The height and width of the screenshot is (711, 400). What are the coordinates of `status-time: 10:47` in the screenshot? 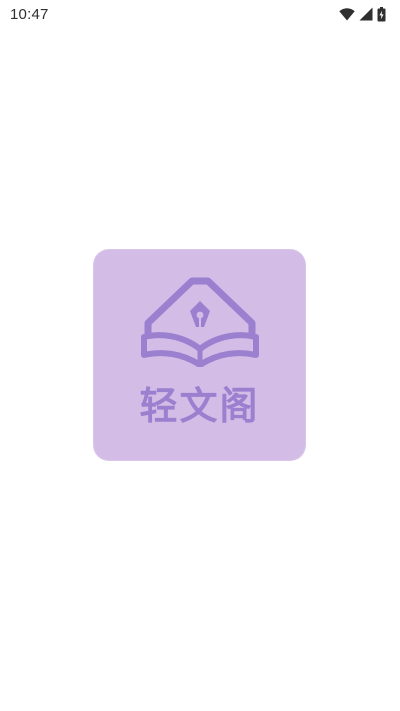 It's located at (29, 14).